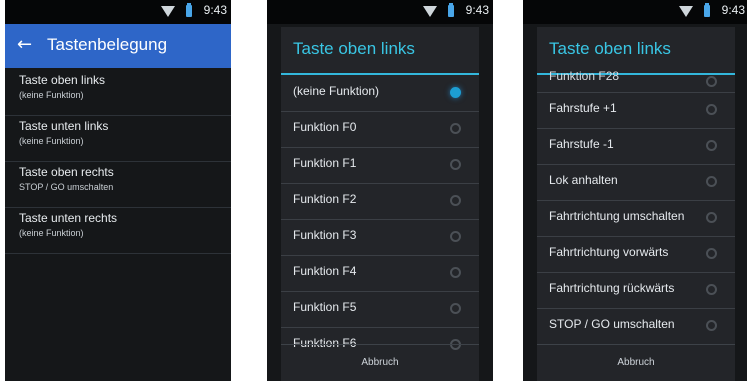  Describe the element at coordinates (380, 74) in the screenshot. I see `dialog-divider` at that location.